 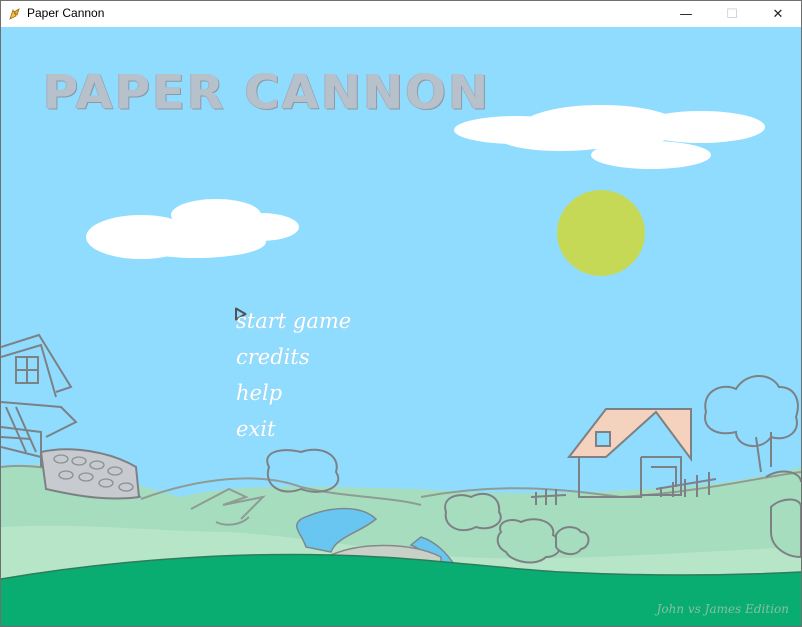 I want to click on menu-label-credits: credits, so click(x=273, y=357).